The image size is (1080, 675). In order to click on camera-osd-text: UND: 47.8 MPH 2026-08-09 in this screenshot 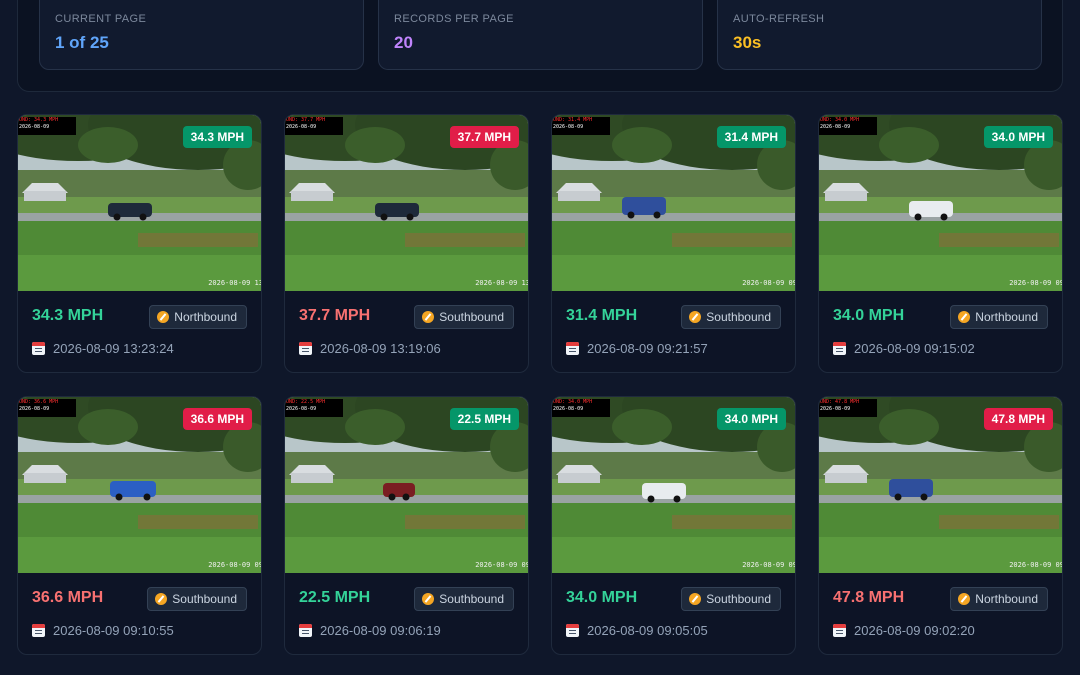, I will do `click(848, 408)`.